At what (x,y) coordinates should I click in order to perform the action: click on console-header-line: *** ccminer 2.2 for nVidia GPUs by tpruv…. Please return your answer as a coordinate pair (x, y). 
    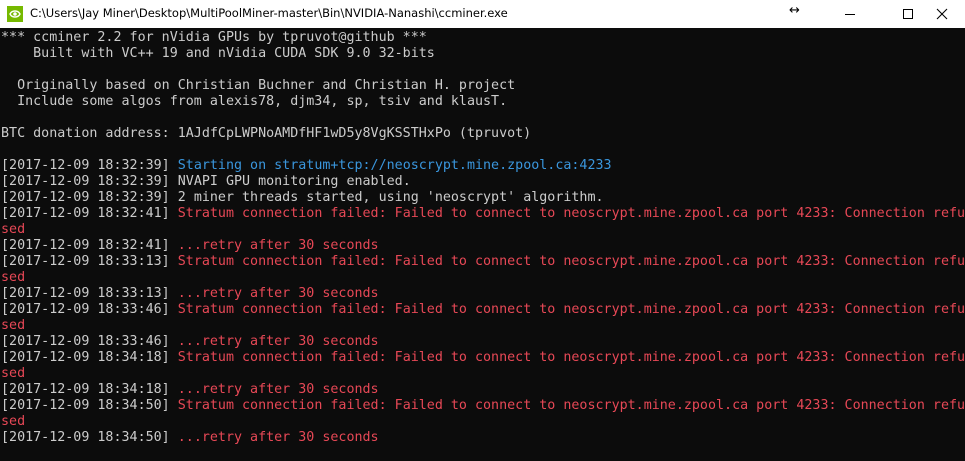
    Looking at the image, I should click on (214, 37).